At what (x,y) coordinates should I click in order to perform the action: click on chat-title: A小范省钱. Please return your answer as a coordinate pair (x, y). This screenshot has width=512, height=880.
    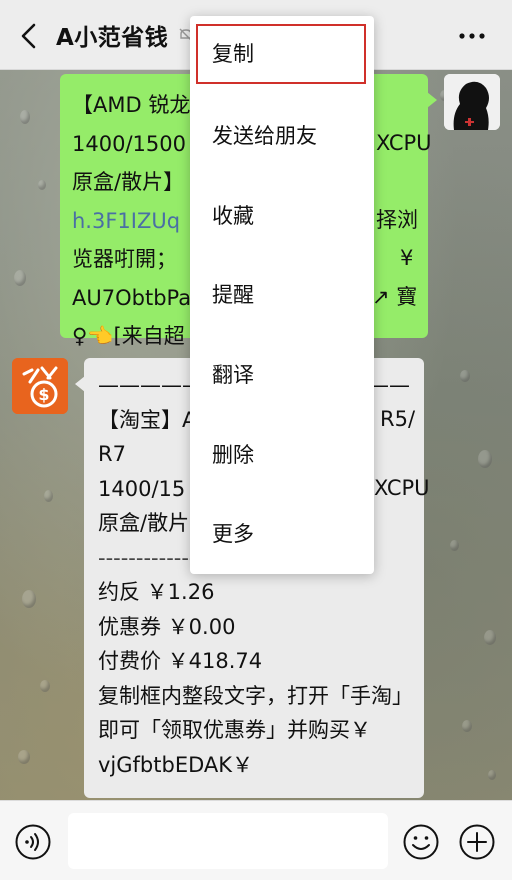
    Looking at the image, I should click on (112, 38).